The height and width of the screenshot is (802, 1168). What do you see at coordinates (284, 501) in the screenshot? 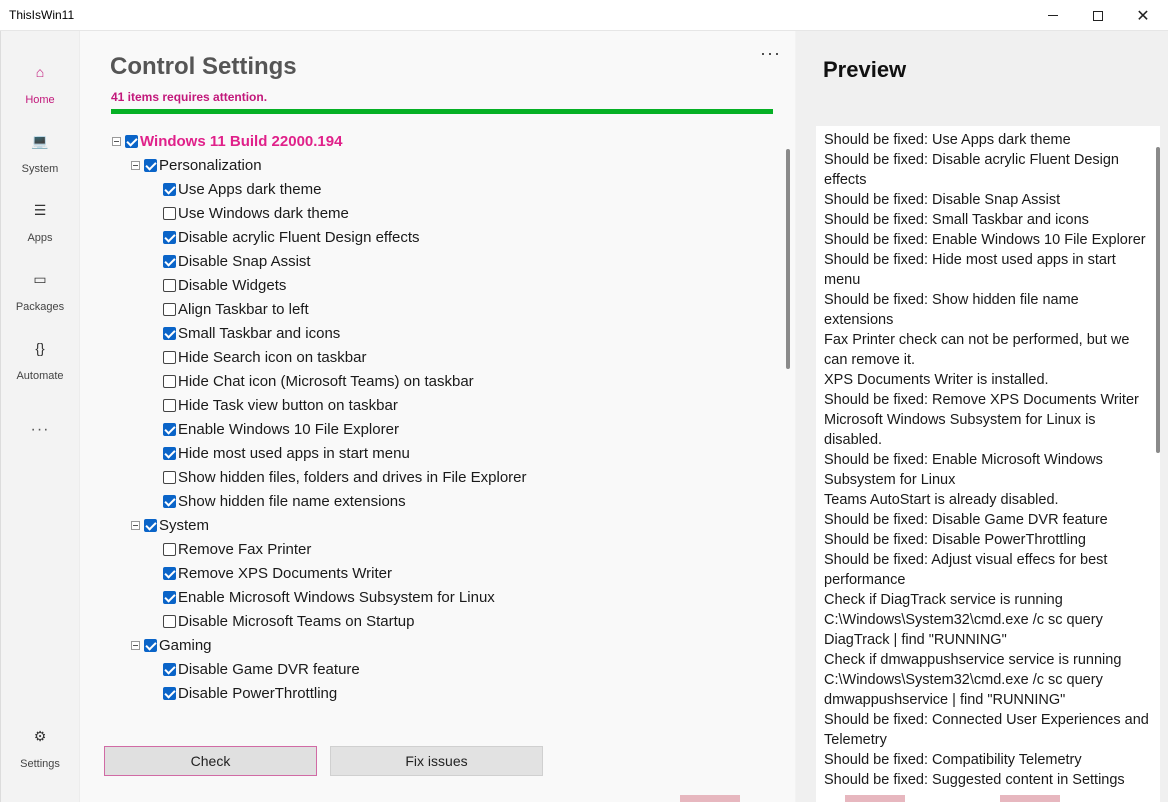
I see `tree-item: Show hidden file name extensions` at bounding box center [284, 501].